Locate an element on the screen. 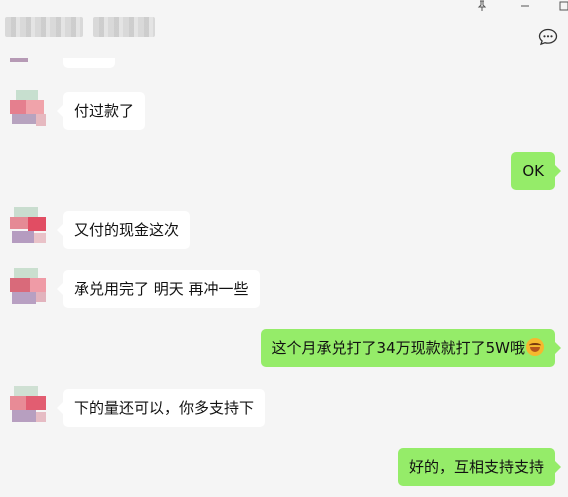 The height and width of the screenshot is (497, 568). contact-name is located at coordinates (44, 27).